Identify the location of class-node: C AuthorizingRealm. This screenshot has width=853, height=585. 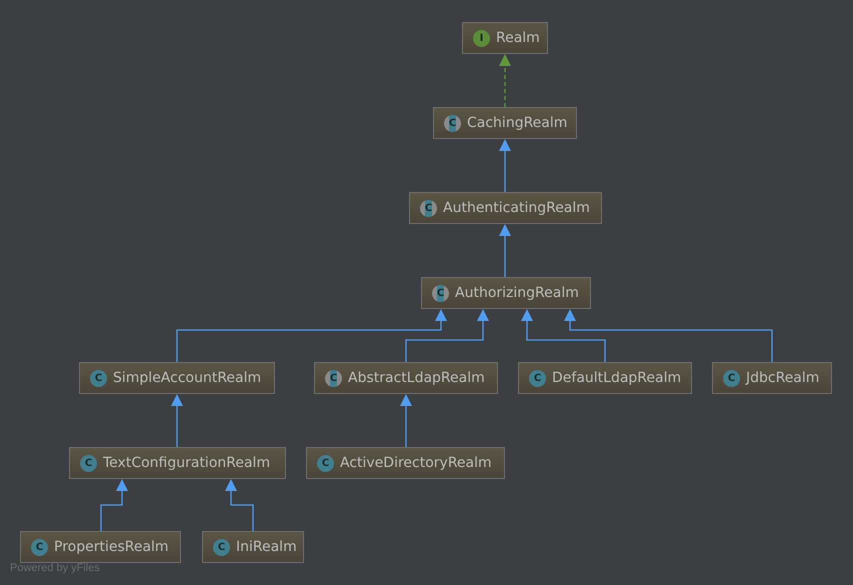
(506, 293).